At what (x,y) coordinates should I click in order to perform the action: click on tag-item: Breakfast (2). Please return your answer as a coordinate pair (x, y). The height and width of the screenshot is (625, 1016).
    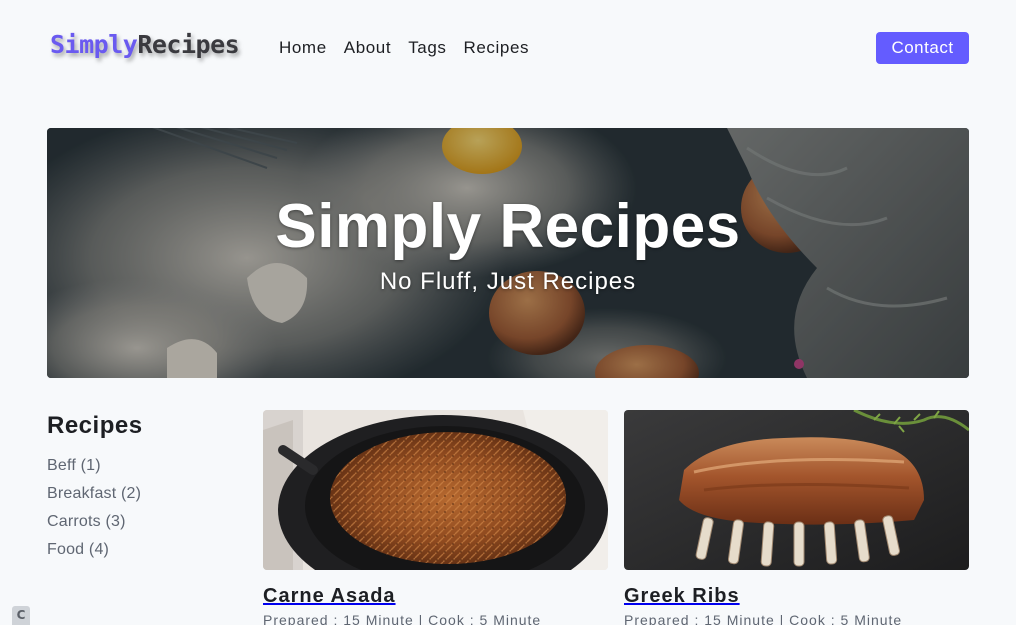
    Looking at the image, I should click on (94, 498).